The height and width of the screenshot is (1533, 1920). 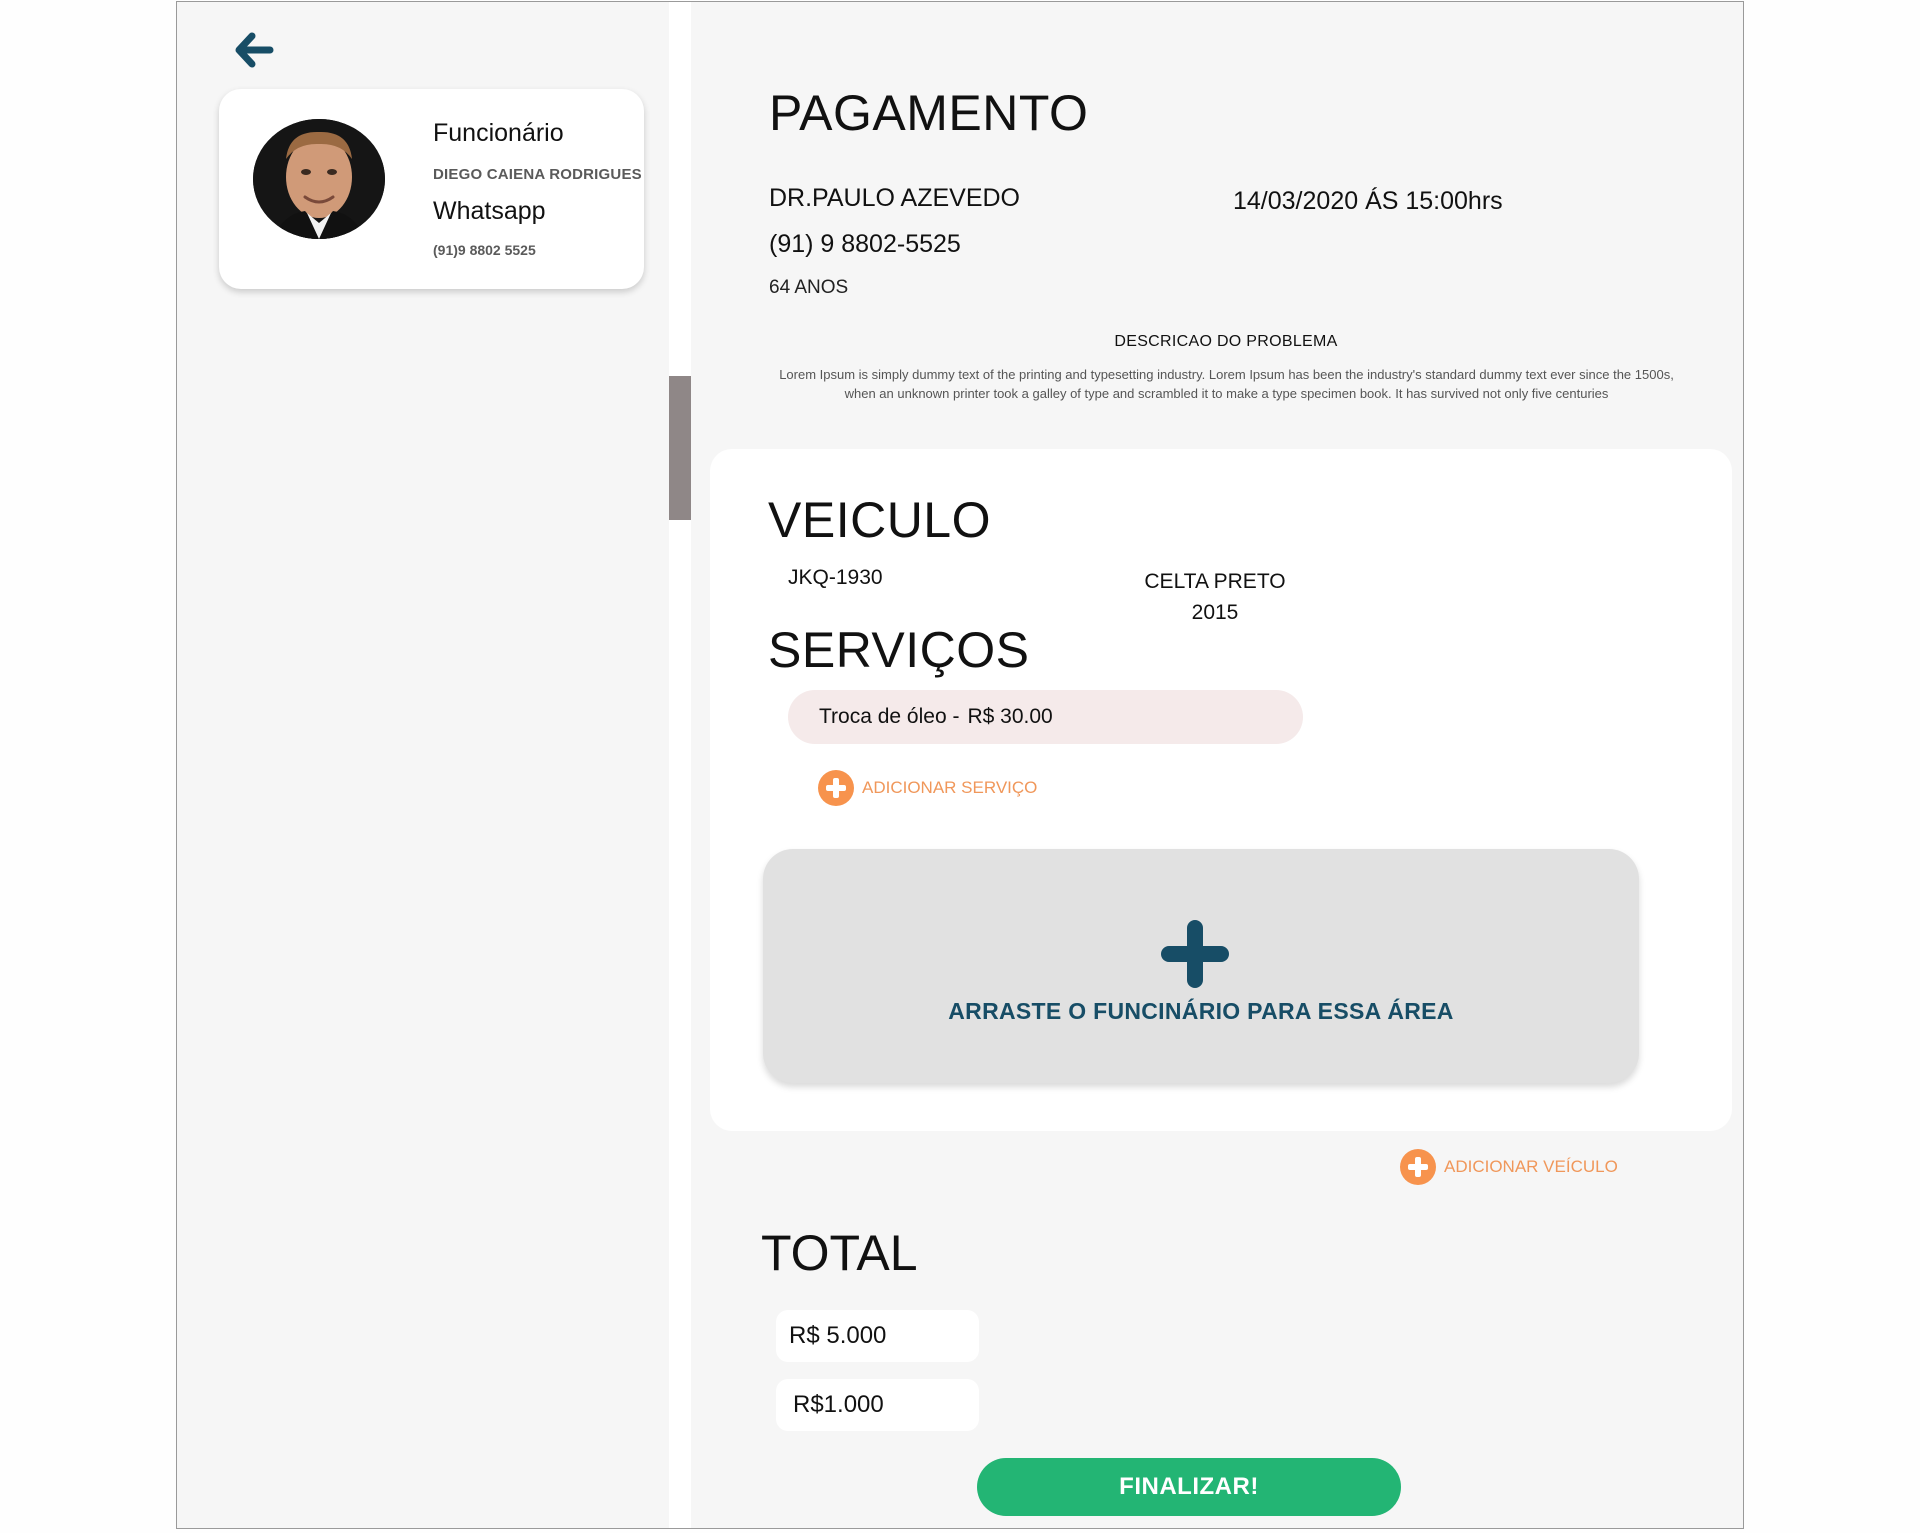 I want to click on finish-button: FINALIZAR!, so click(x=1189, y=1487).